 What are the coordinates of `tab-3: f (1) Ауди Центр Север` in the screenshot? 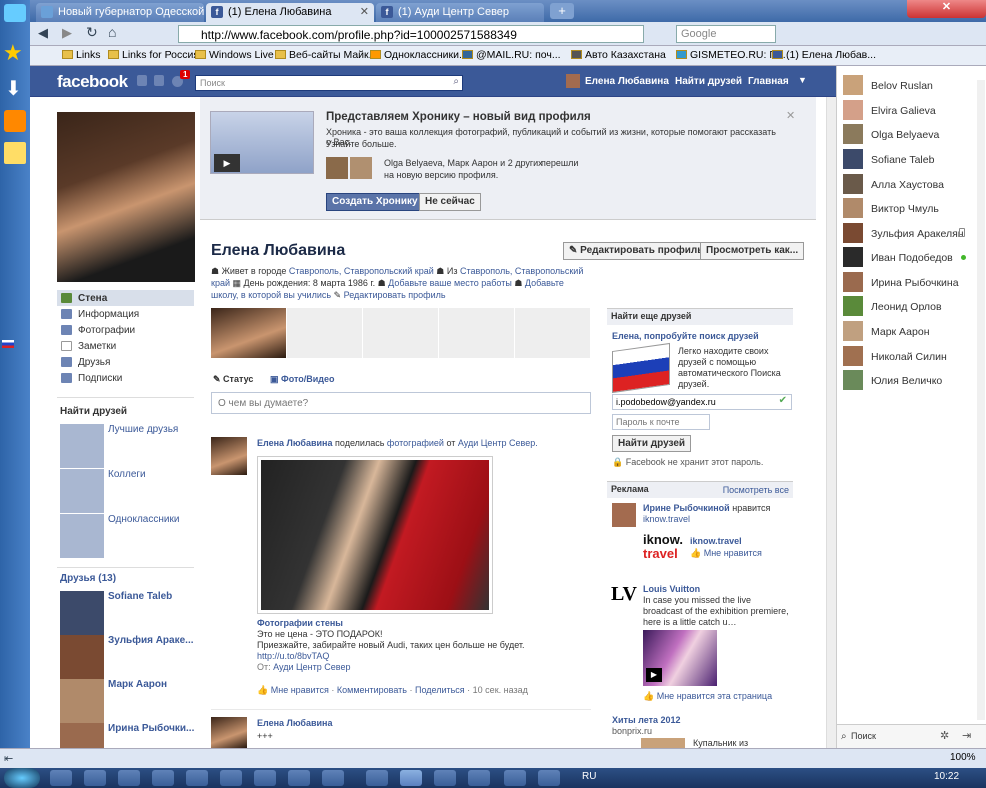 It's located at (460, 12).